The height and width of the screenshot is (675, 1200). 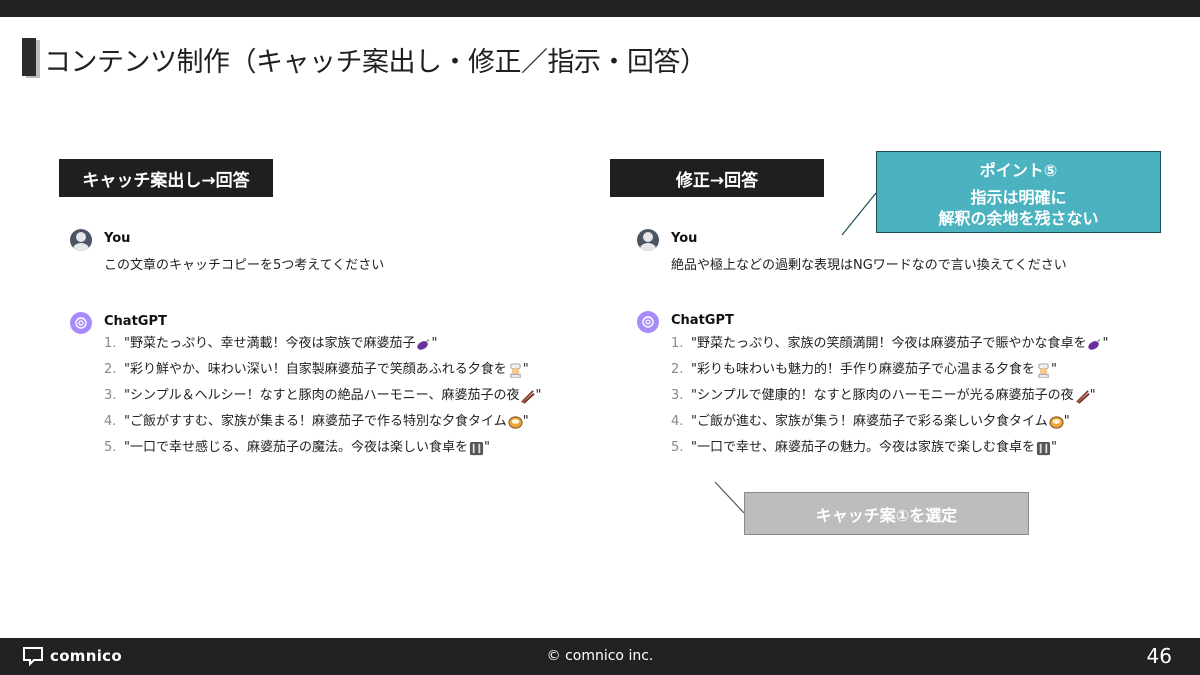 I want to click on list-item: 3. "シンプル＆ヘルシー！なすと豚肉の絶品ハーモニー、麻婆茄子の夜 ", so click(x=323, y=396).